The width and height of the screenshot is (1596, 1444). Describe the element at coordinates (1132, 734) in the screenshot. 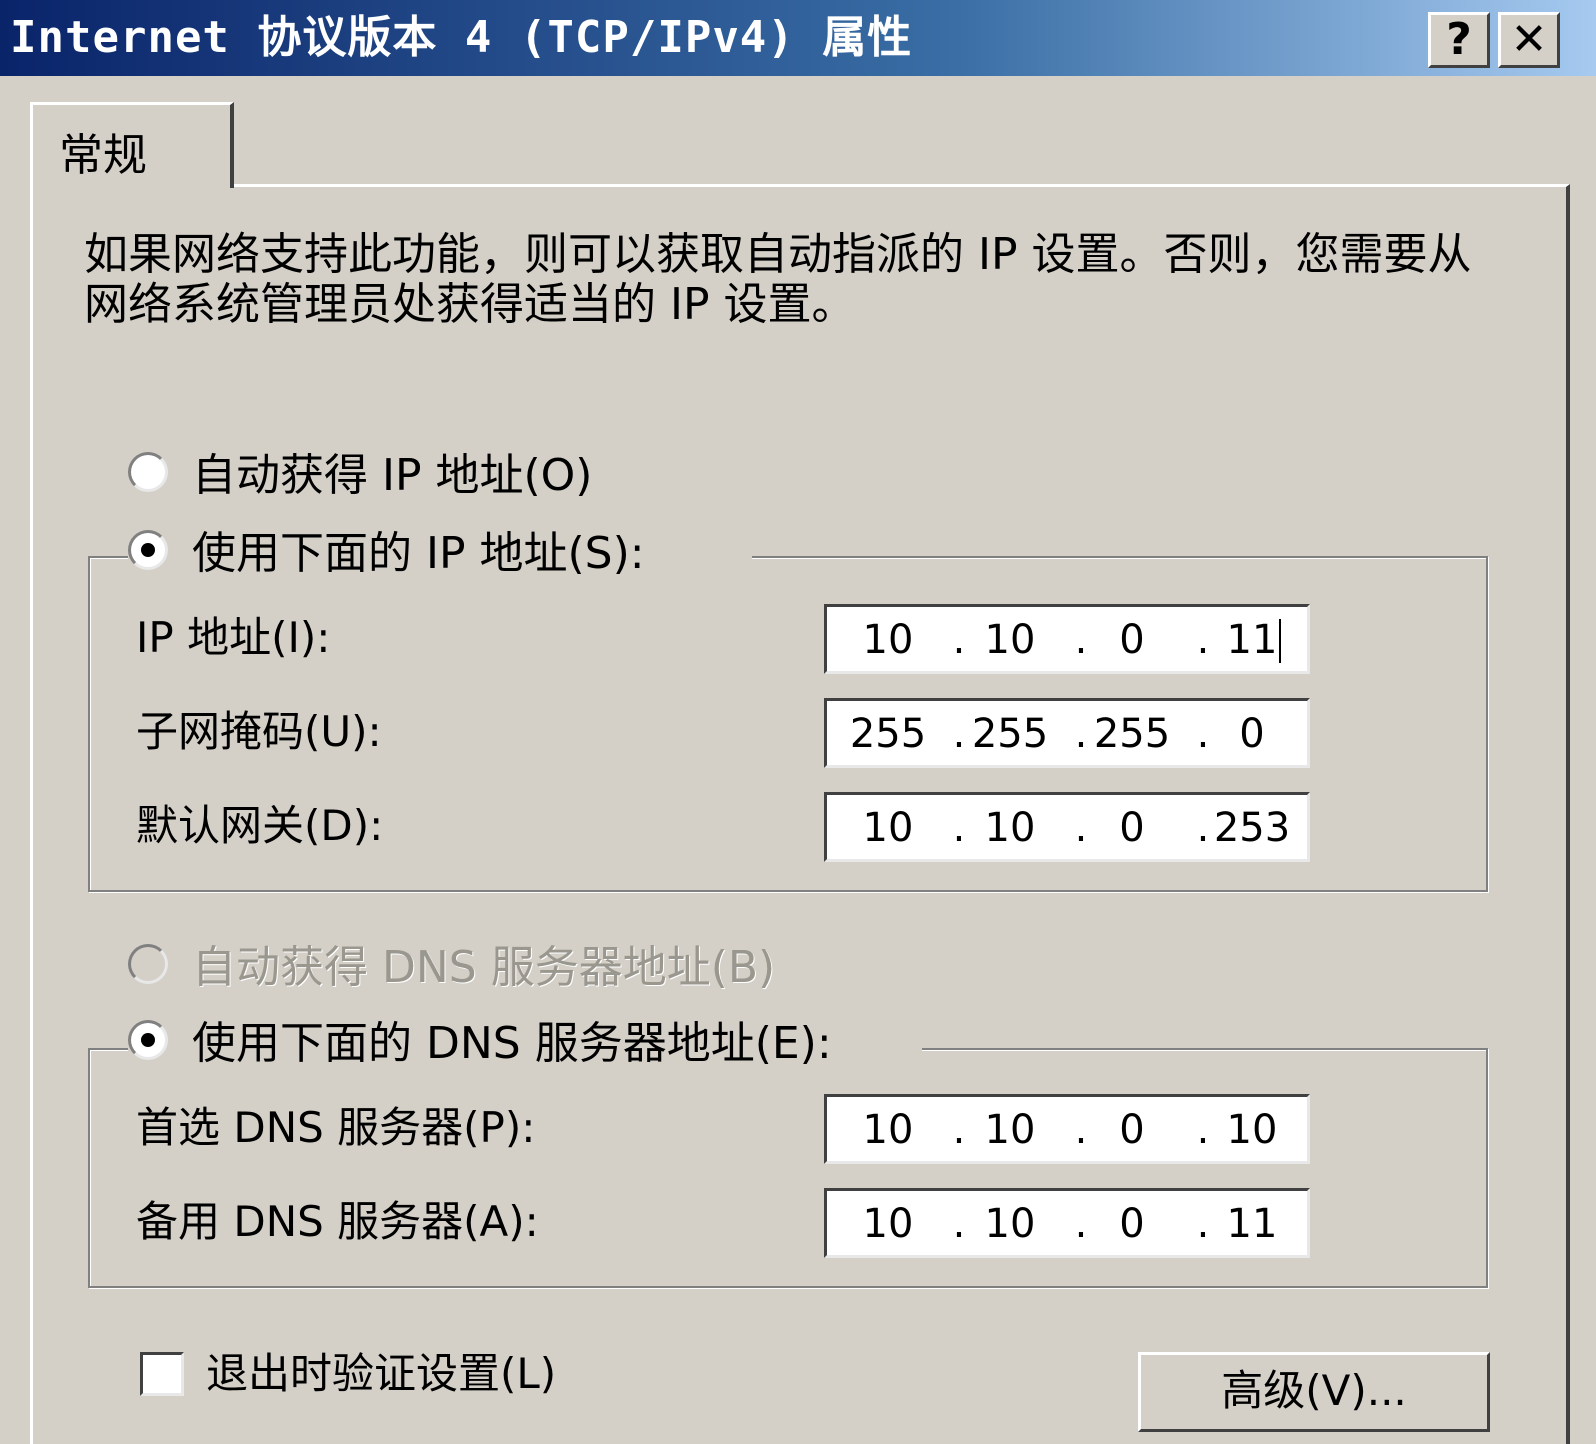

I see `subnet-octet-3: 255` at that location.